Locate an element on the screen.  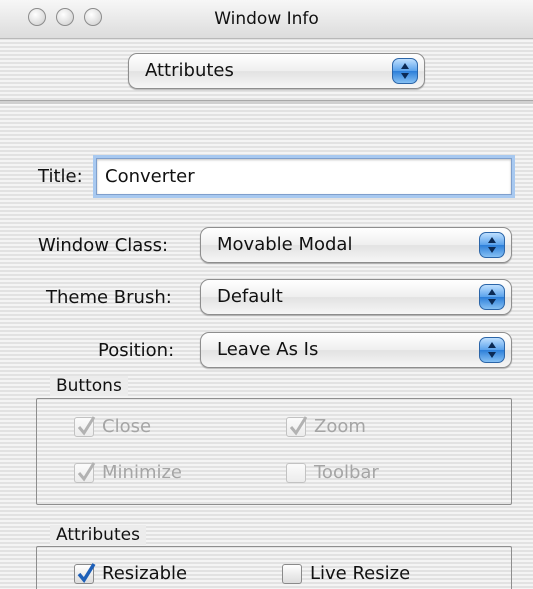
toolbar-checkbox: Toolbar is located at coordinates (332, 472).